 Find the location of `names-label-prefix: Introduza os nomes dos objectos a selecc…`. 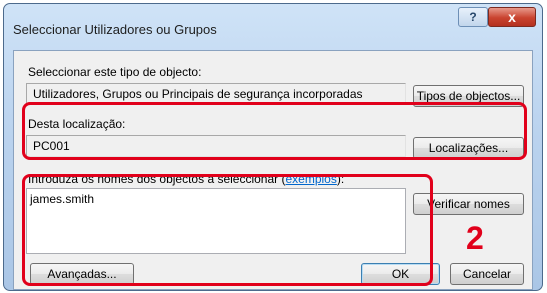

names-label-prefix: Introduza os nomes dos objectos a selecc… is located at coordinates (157, 179).